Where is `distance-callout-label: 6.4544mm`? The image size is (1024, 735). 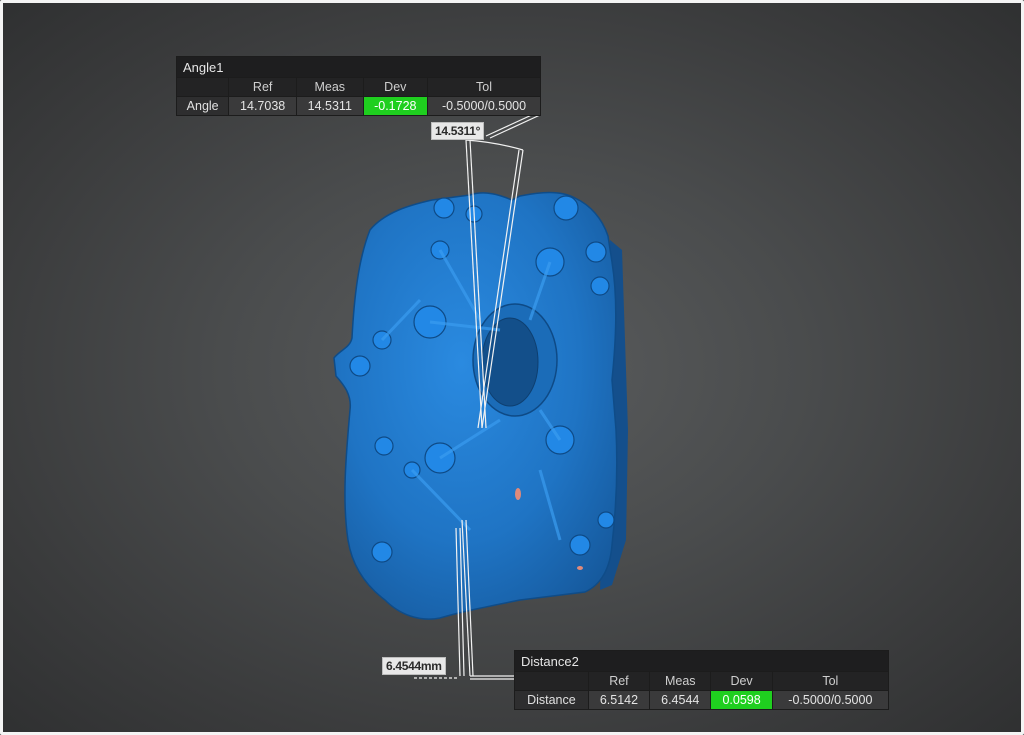
distance-callout-label: 6.4544mm is located at coordinates (414, 666).